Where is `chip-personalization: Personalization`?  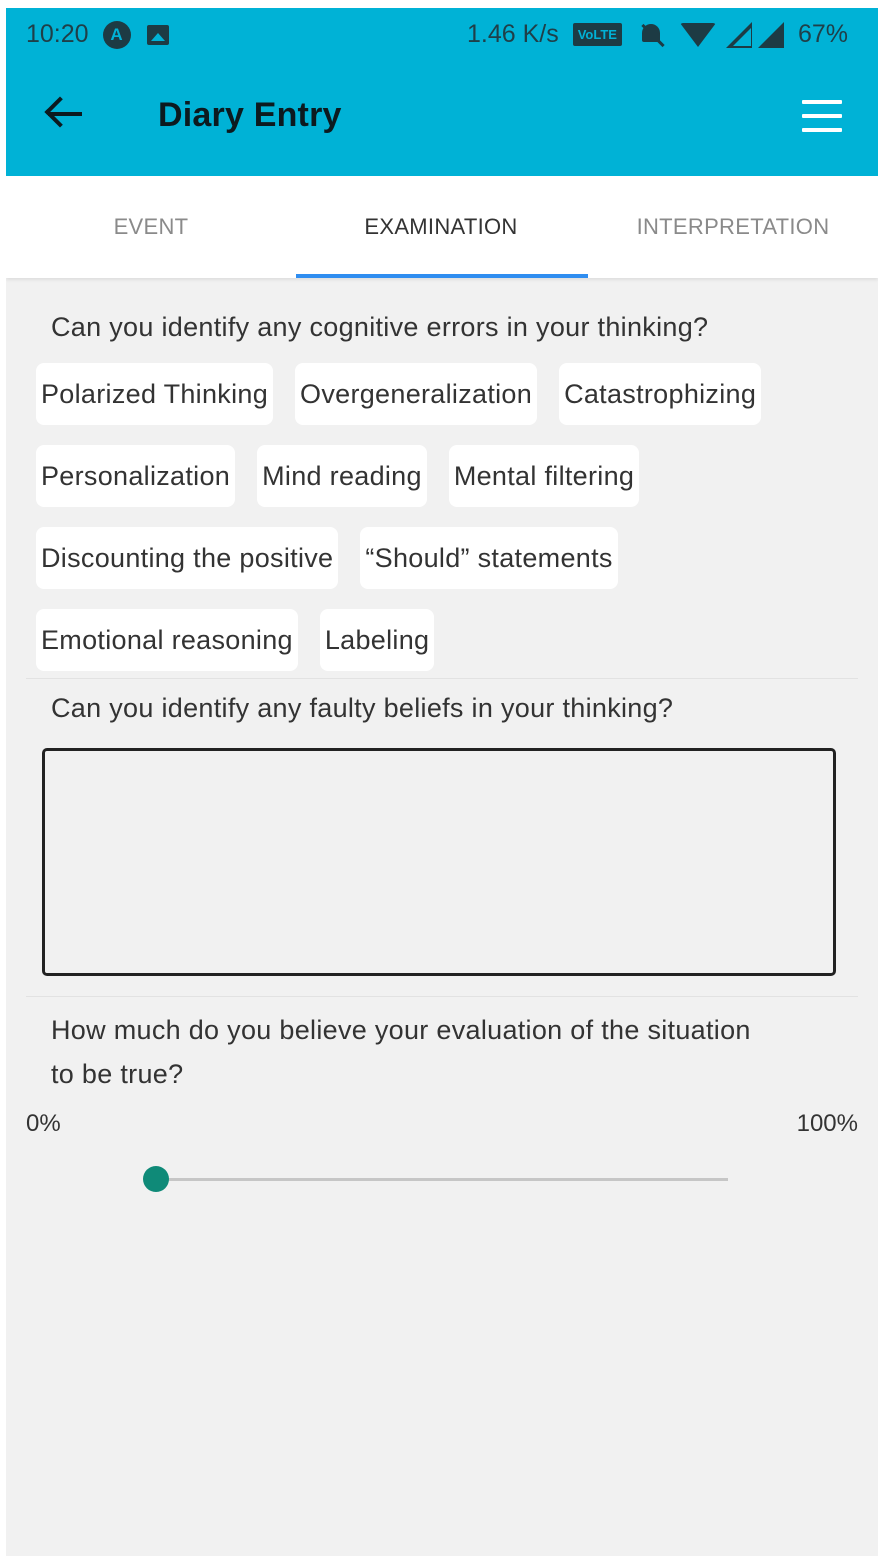
chip-personalization: Personalization is located at coordinates (136, 476).